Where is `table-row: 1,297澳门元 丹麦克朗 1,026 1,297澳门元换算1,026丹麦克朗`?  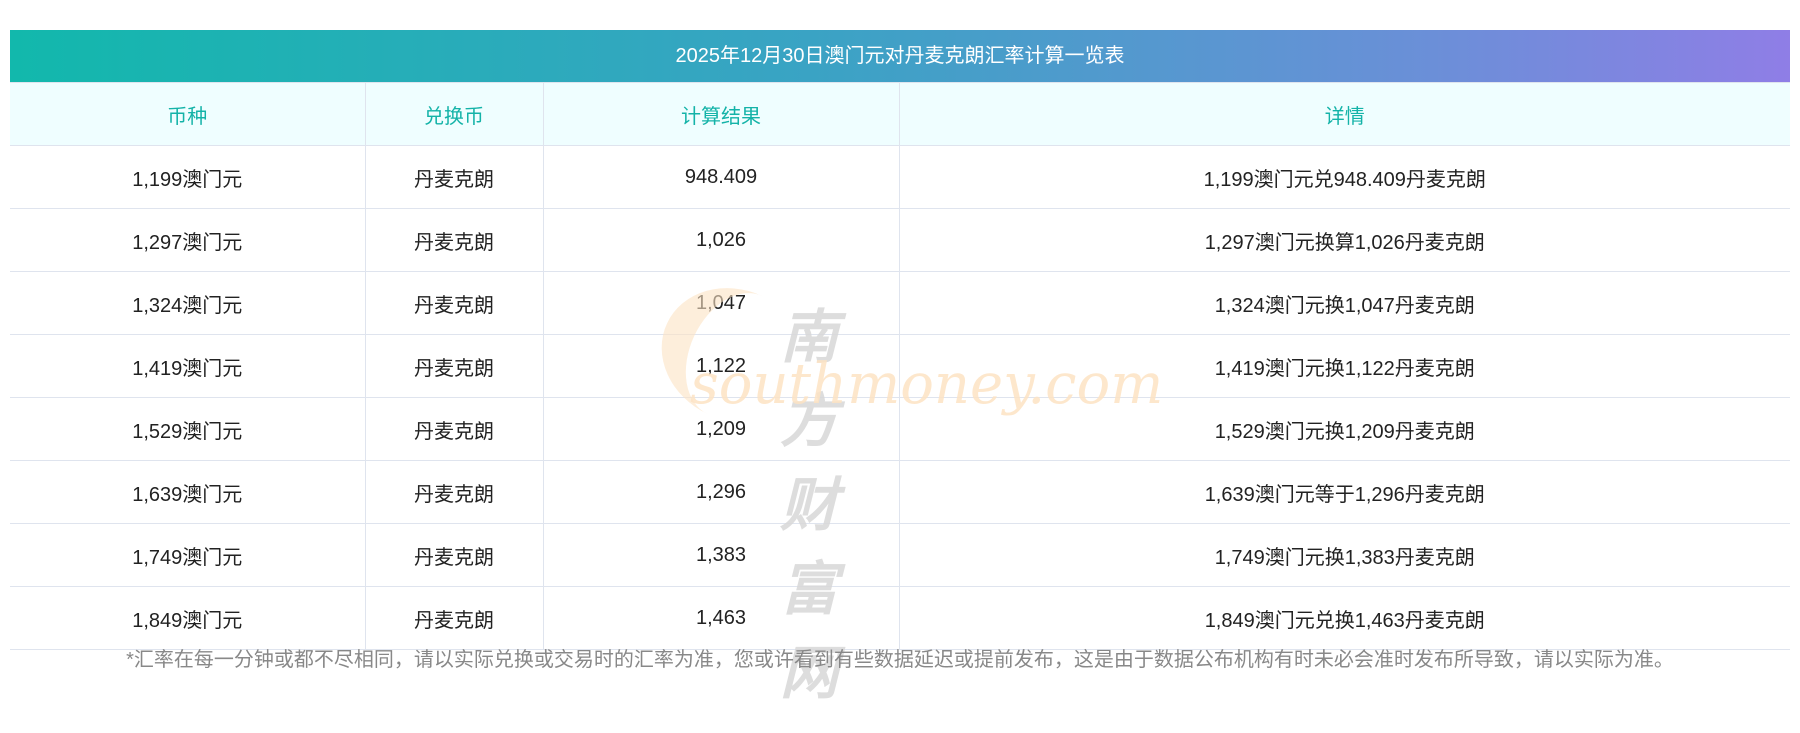
table-row: 1,297澳门元 丹麦克朗 1,026 1,297澳门元换算1,026丹麦克朗 is located at coordinates (900, 240).